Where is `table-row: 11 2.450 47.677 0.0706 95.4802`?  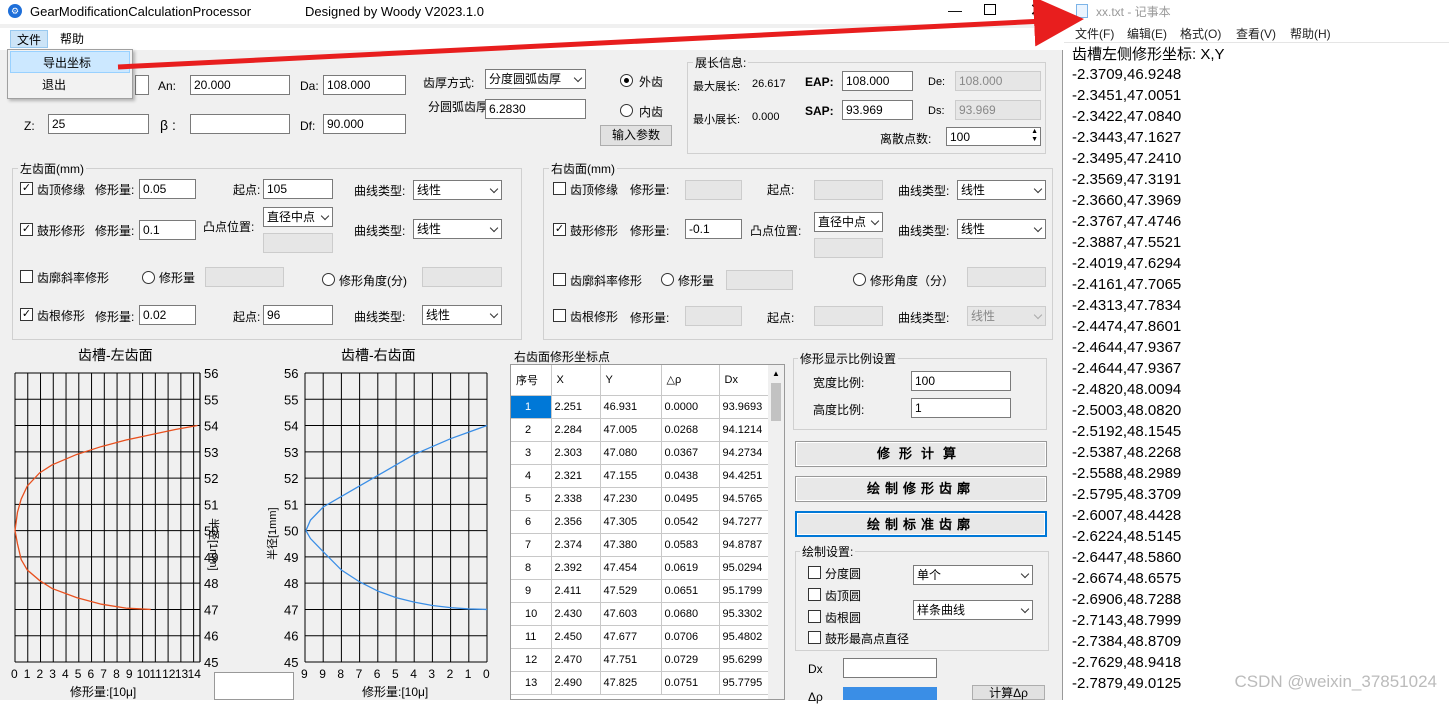 table-row: 11 2.450 47.677 0.0706 95.4802 is located at coordinates (640, 637).